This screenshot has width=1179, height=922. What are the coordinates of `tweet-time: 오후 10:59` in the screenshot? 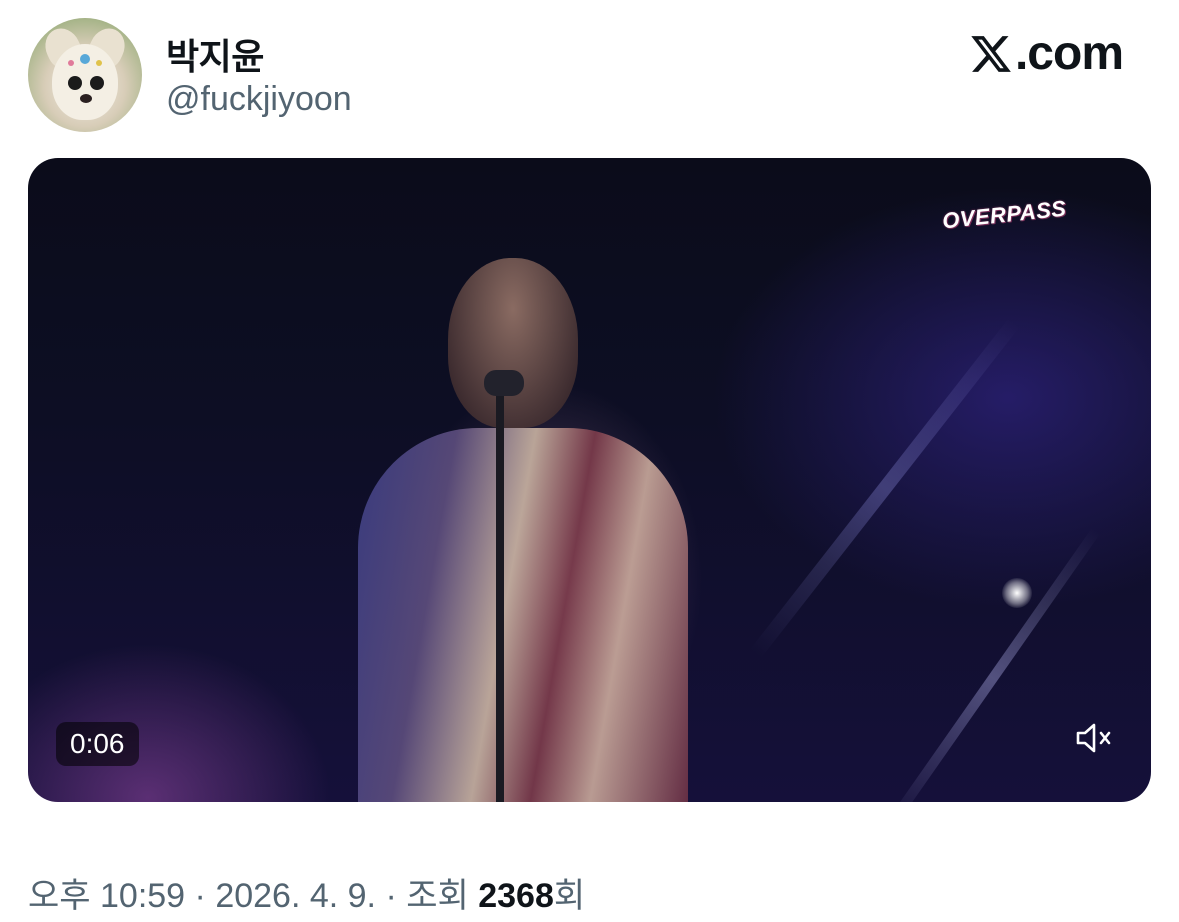 It's located at (106, 896).